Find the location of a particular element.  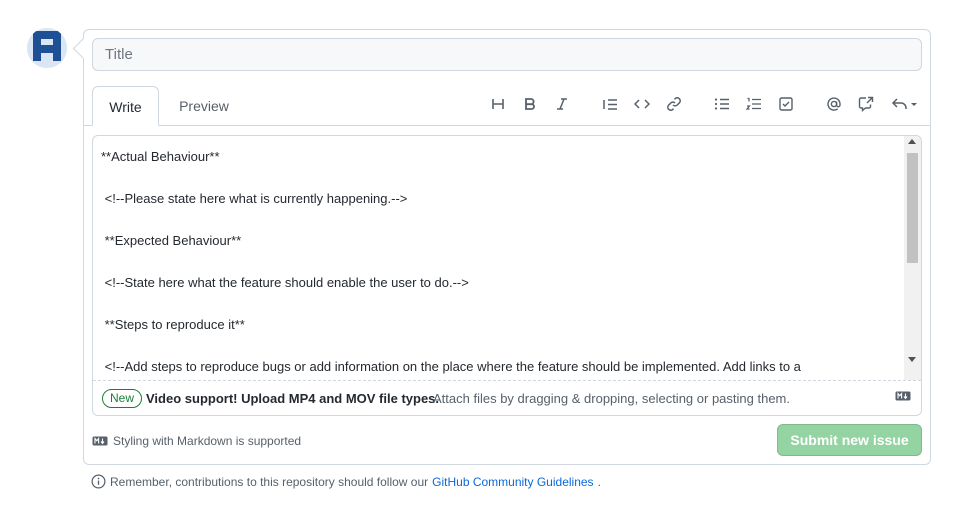

avatar is located at coordinates (47, 48).